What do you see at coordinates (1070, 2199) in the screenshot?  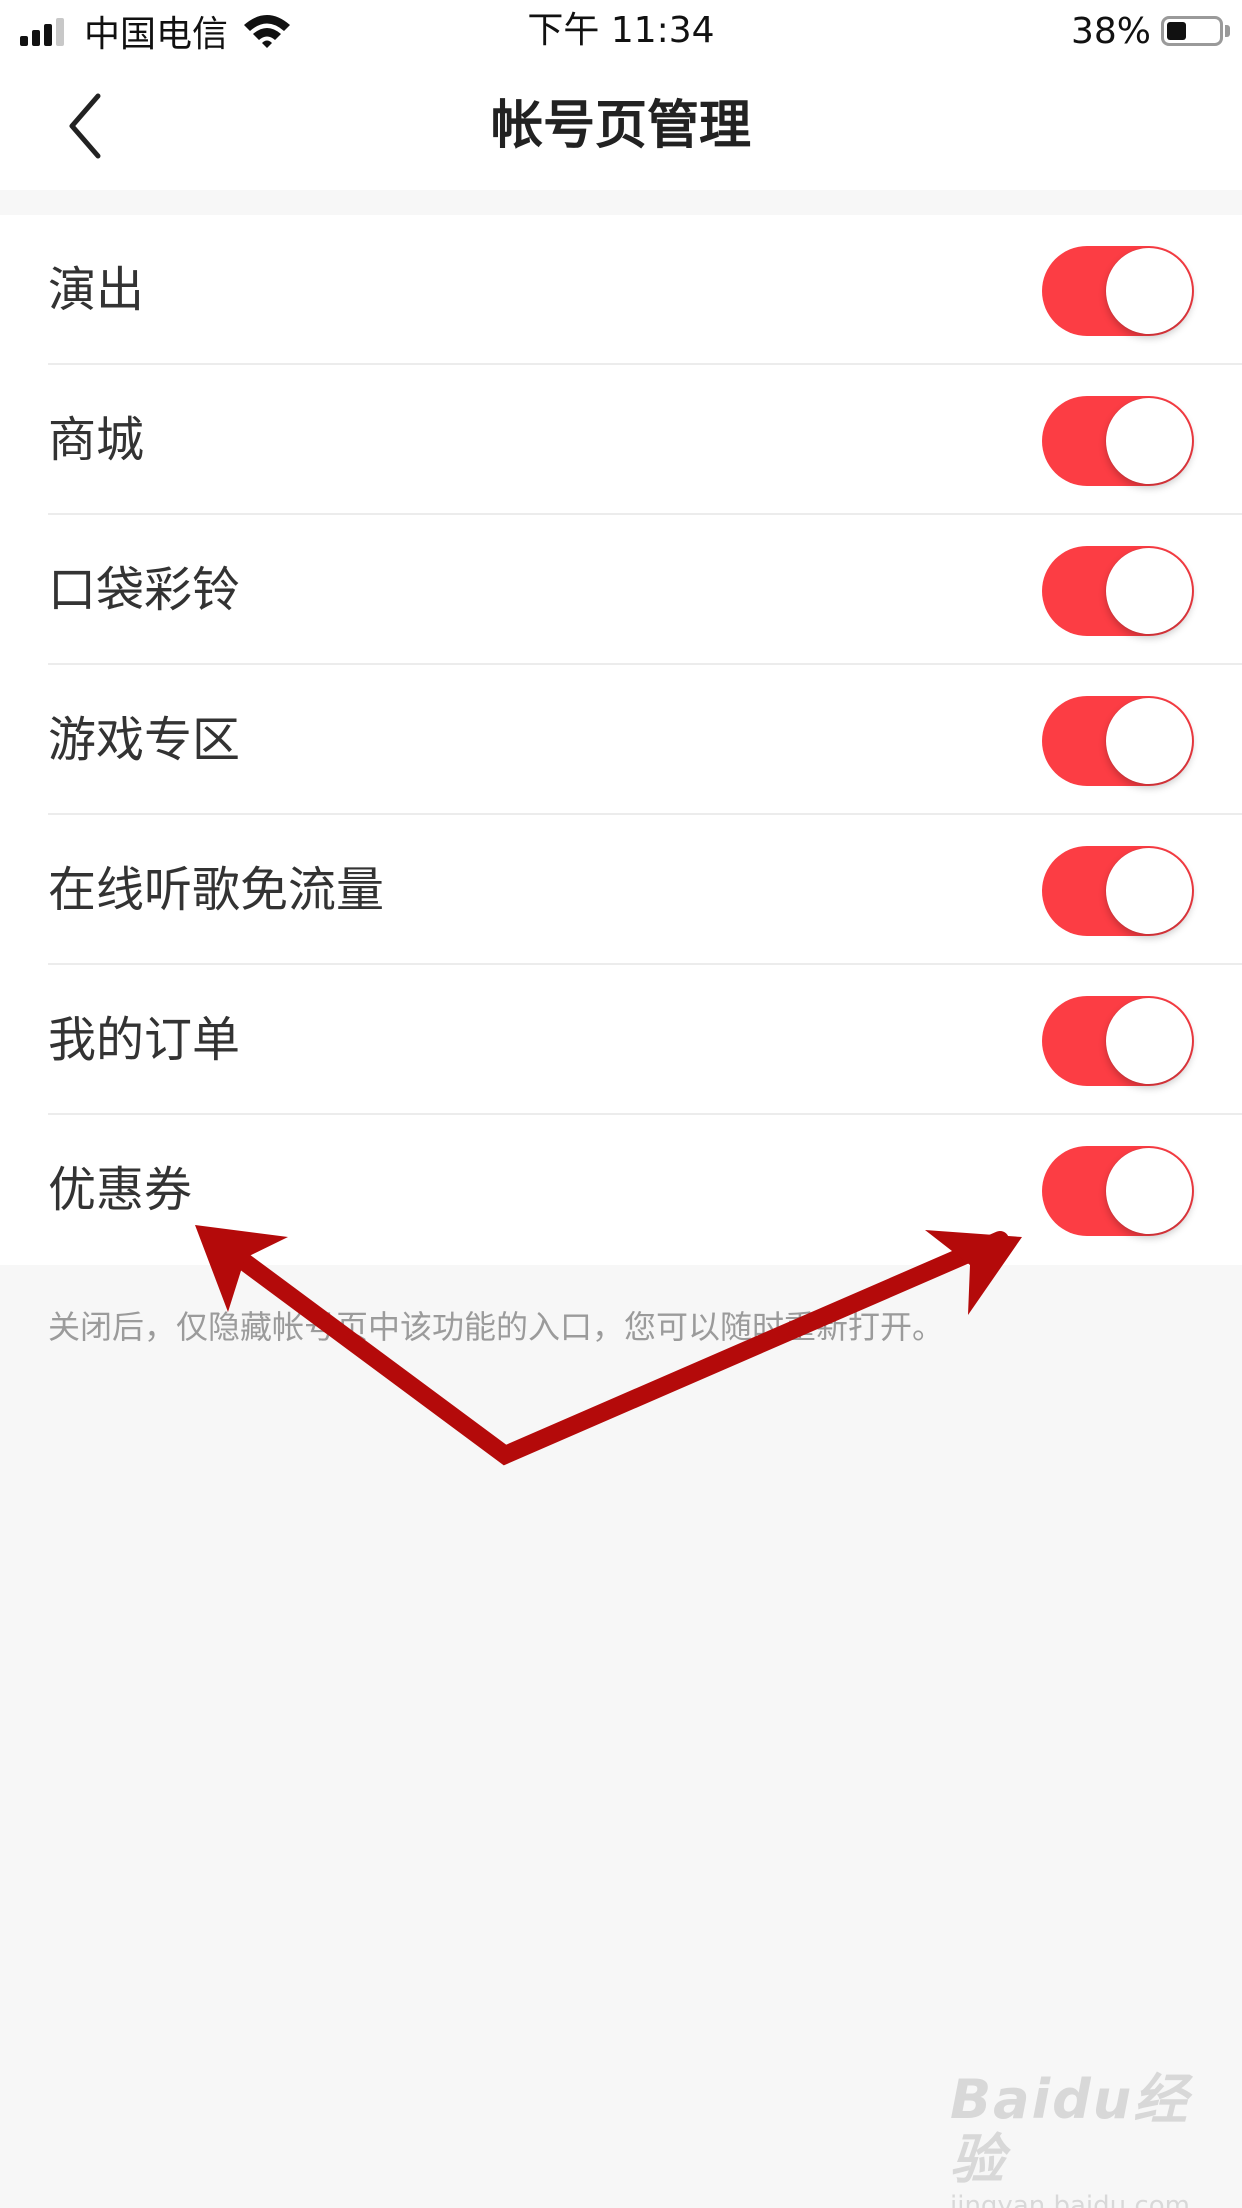 I see `watermark-url: jingyan.baidu.com` at bounding box center [1070, 2199].